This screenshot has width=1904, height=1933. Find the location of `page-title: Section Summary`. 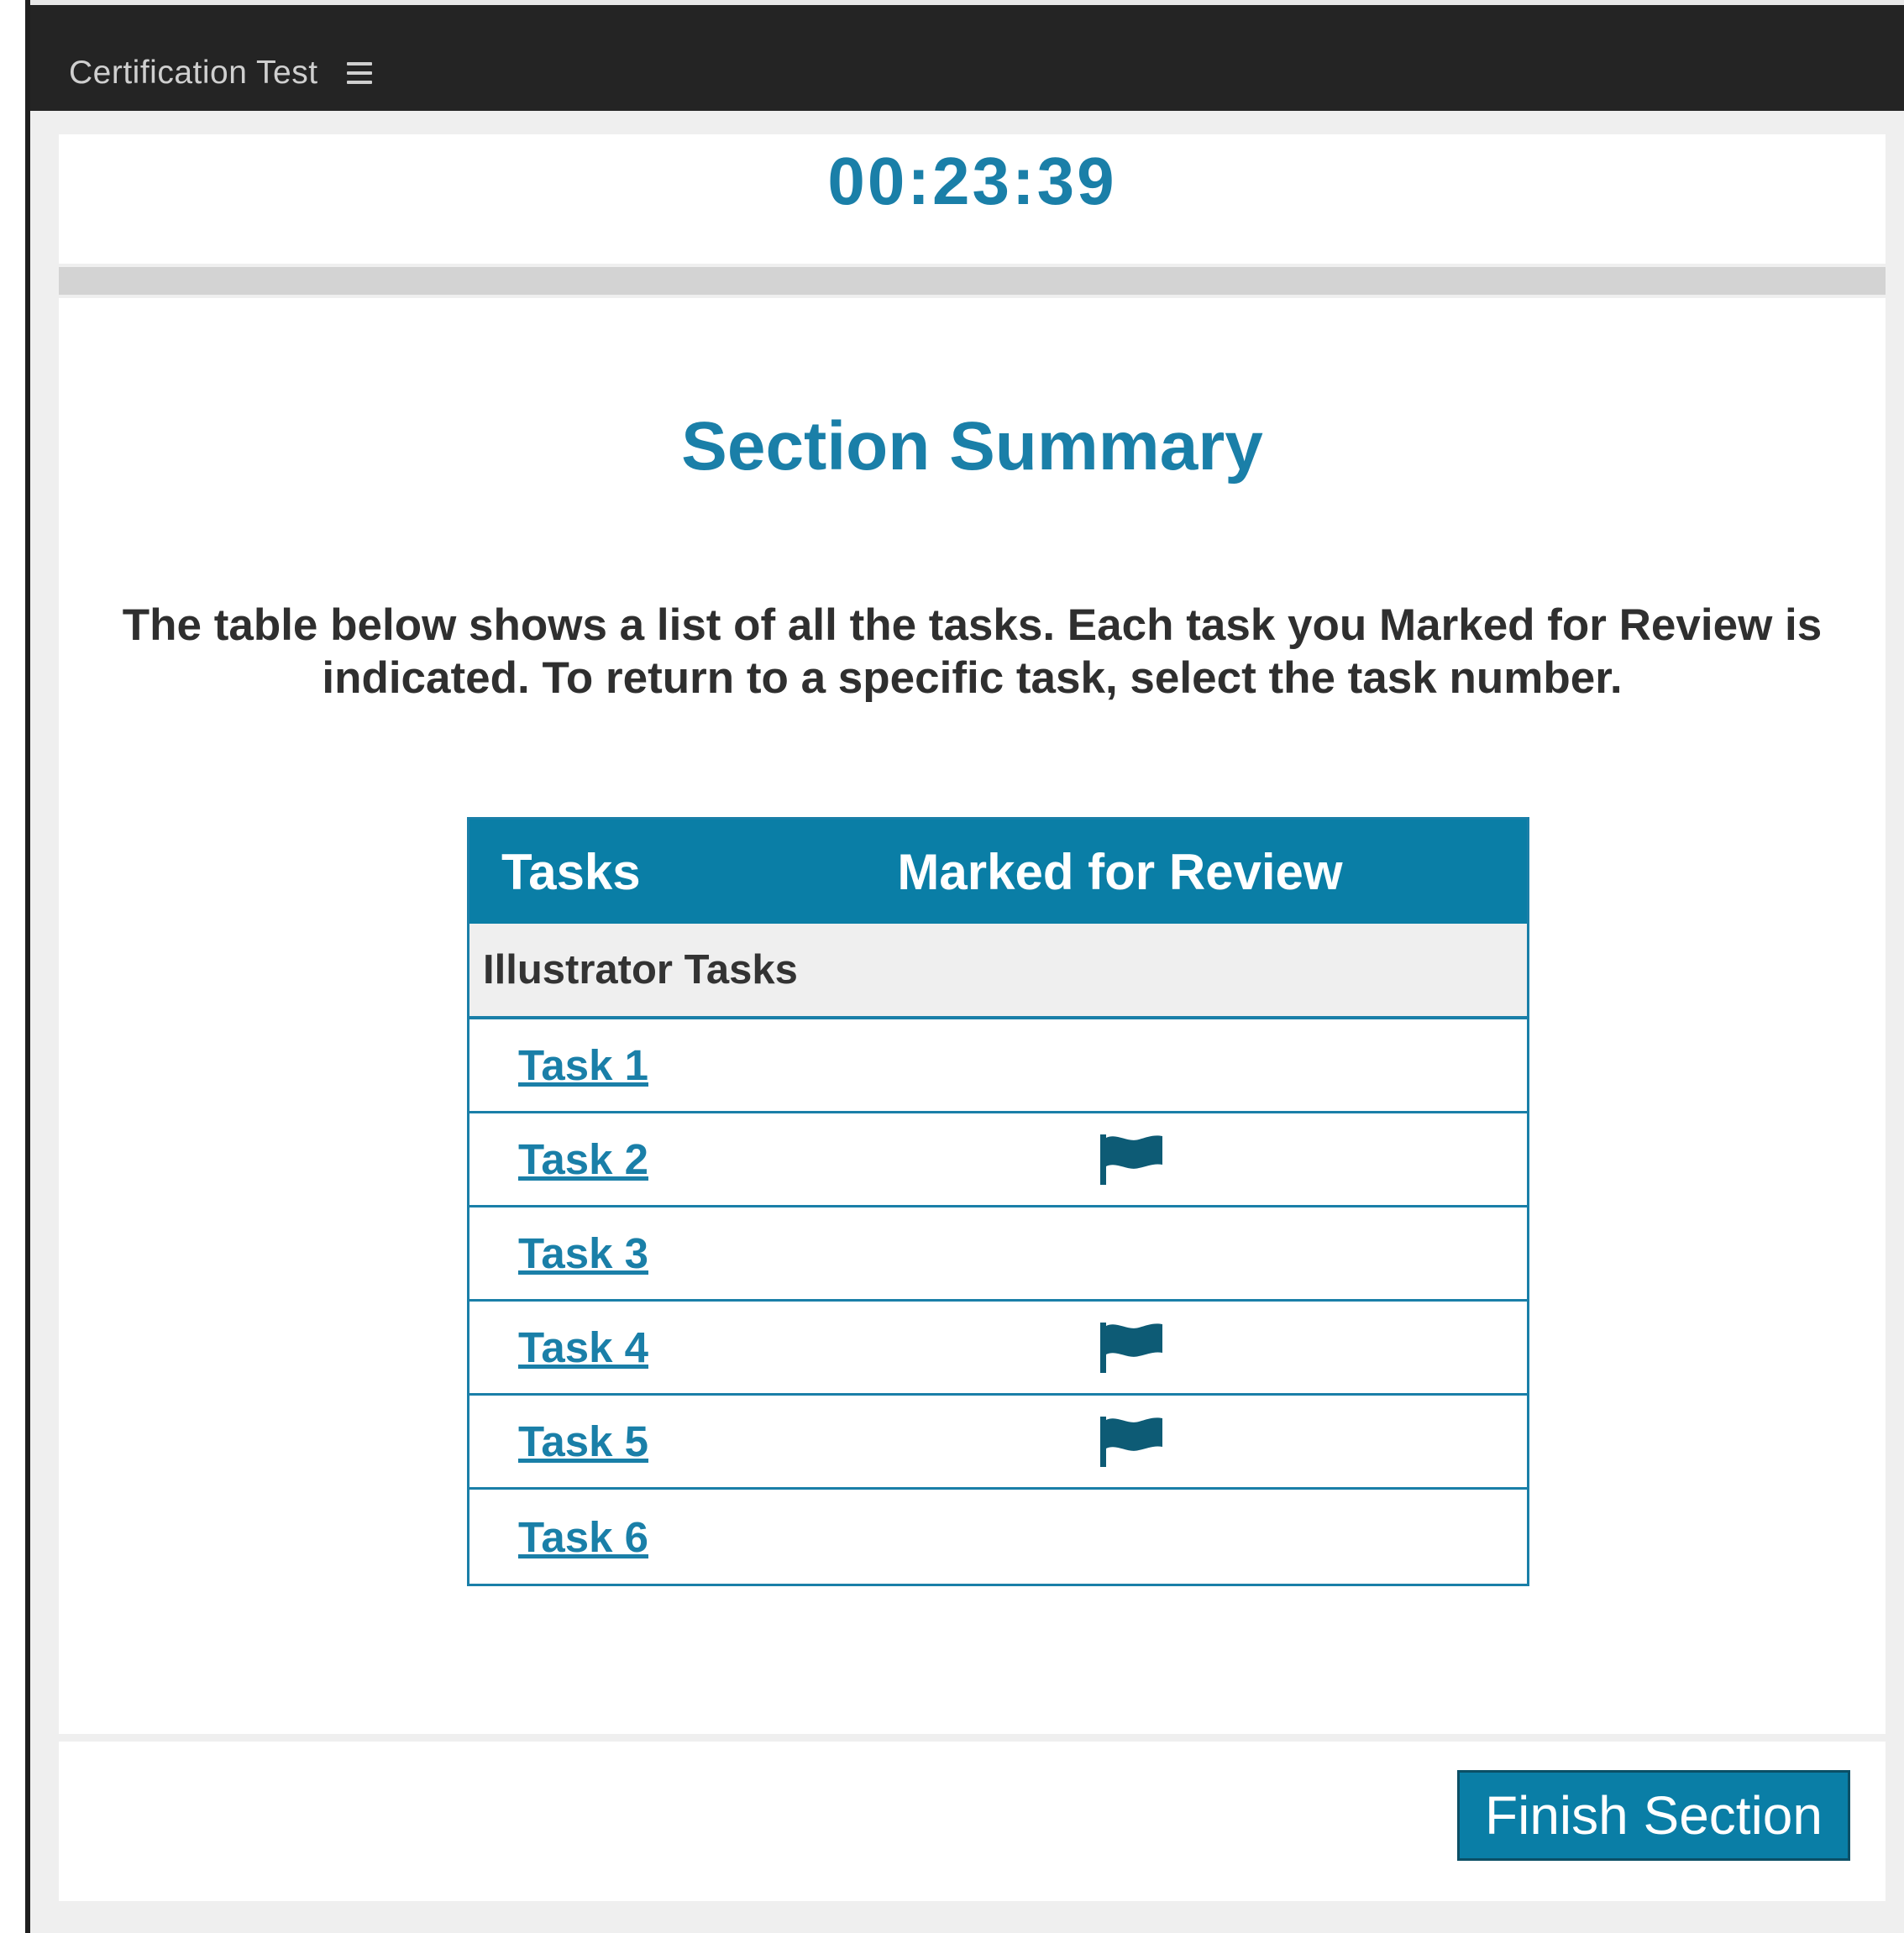

page-title: Section Summary is located at coordinates (972, 447).